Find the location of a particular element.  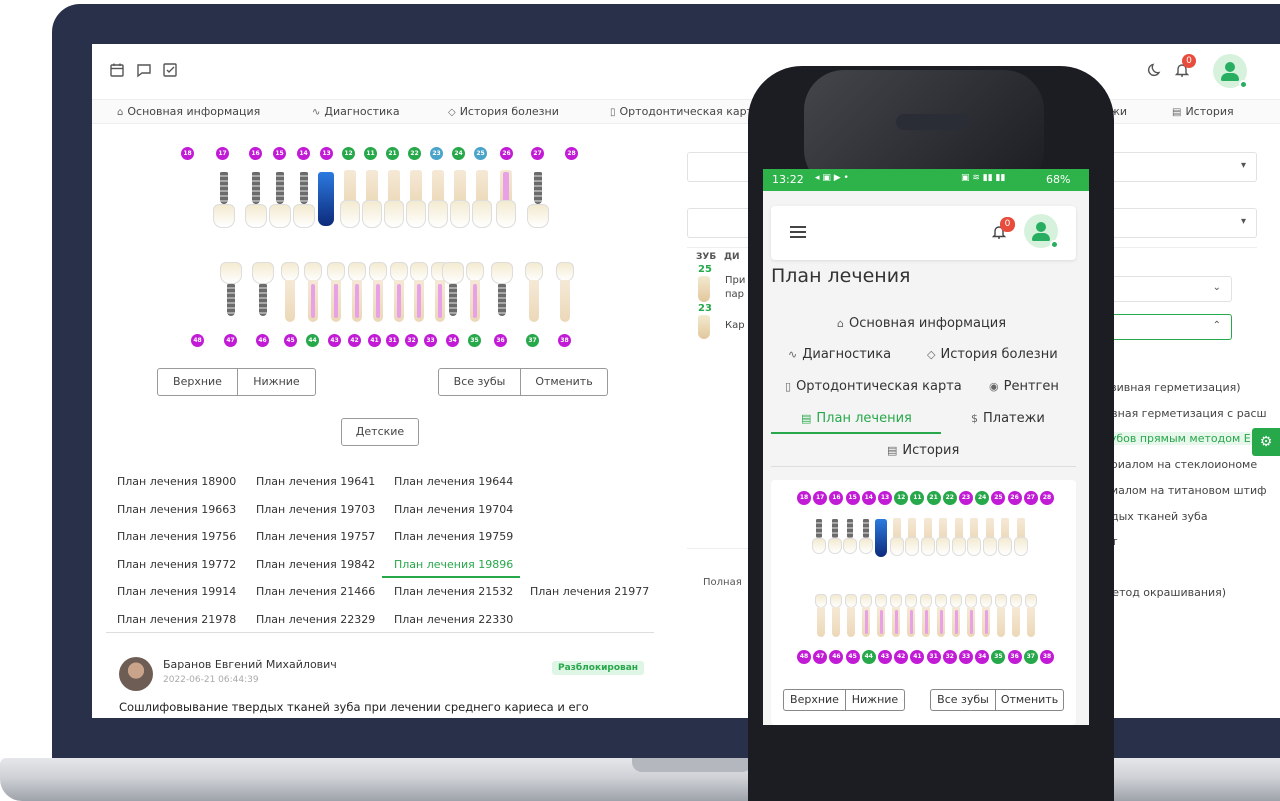

moon-icon is located at coordinates (1155, 70).